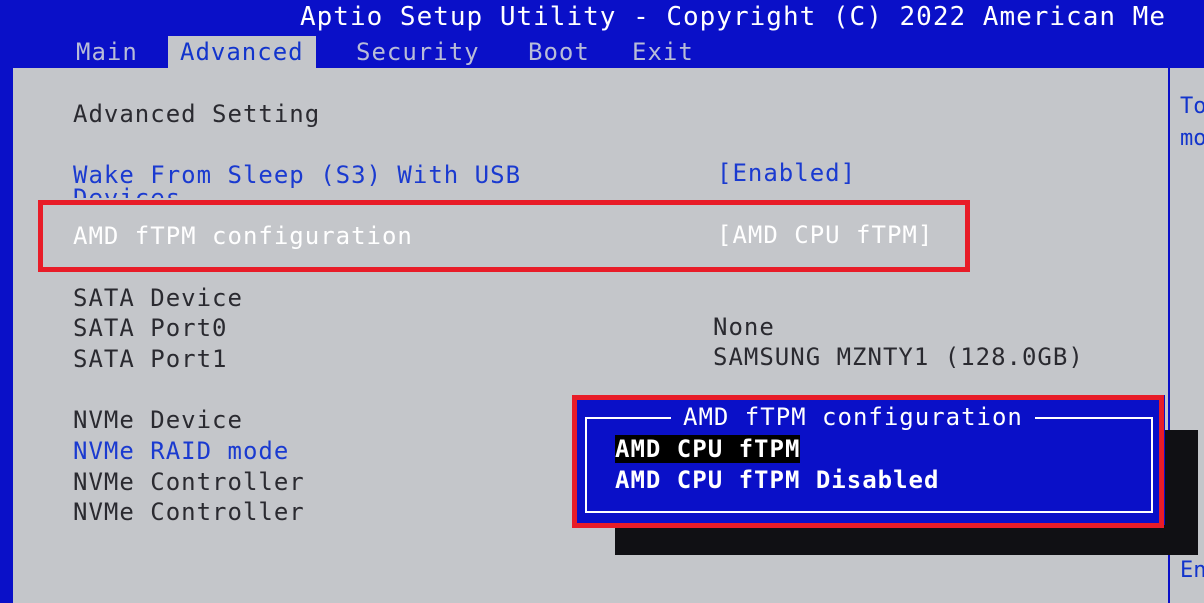 The height and width of the screenshot is (603, 1204). What do you see at coordinates (1192, 570) in the screenshot?
I see `help-text: En` at bounding box center [1192, 570].